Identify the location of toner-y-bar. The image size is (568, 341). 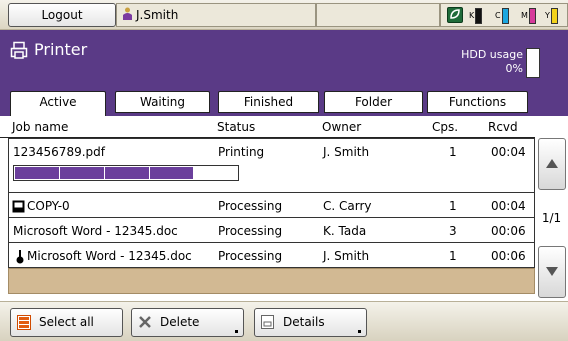
(554, 16).